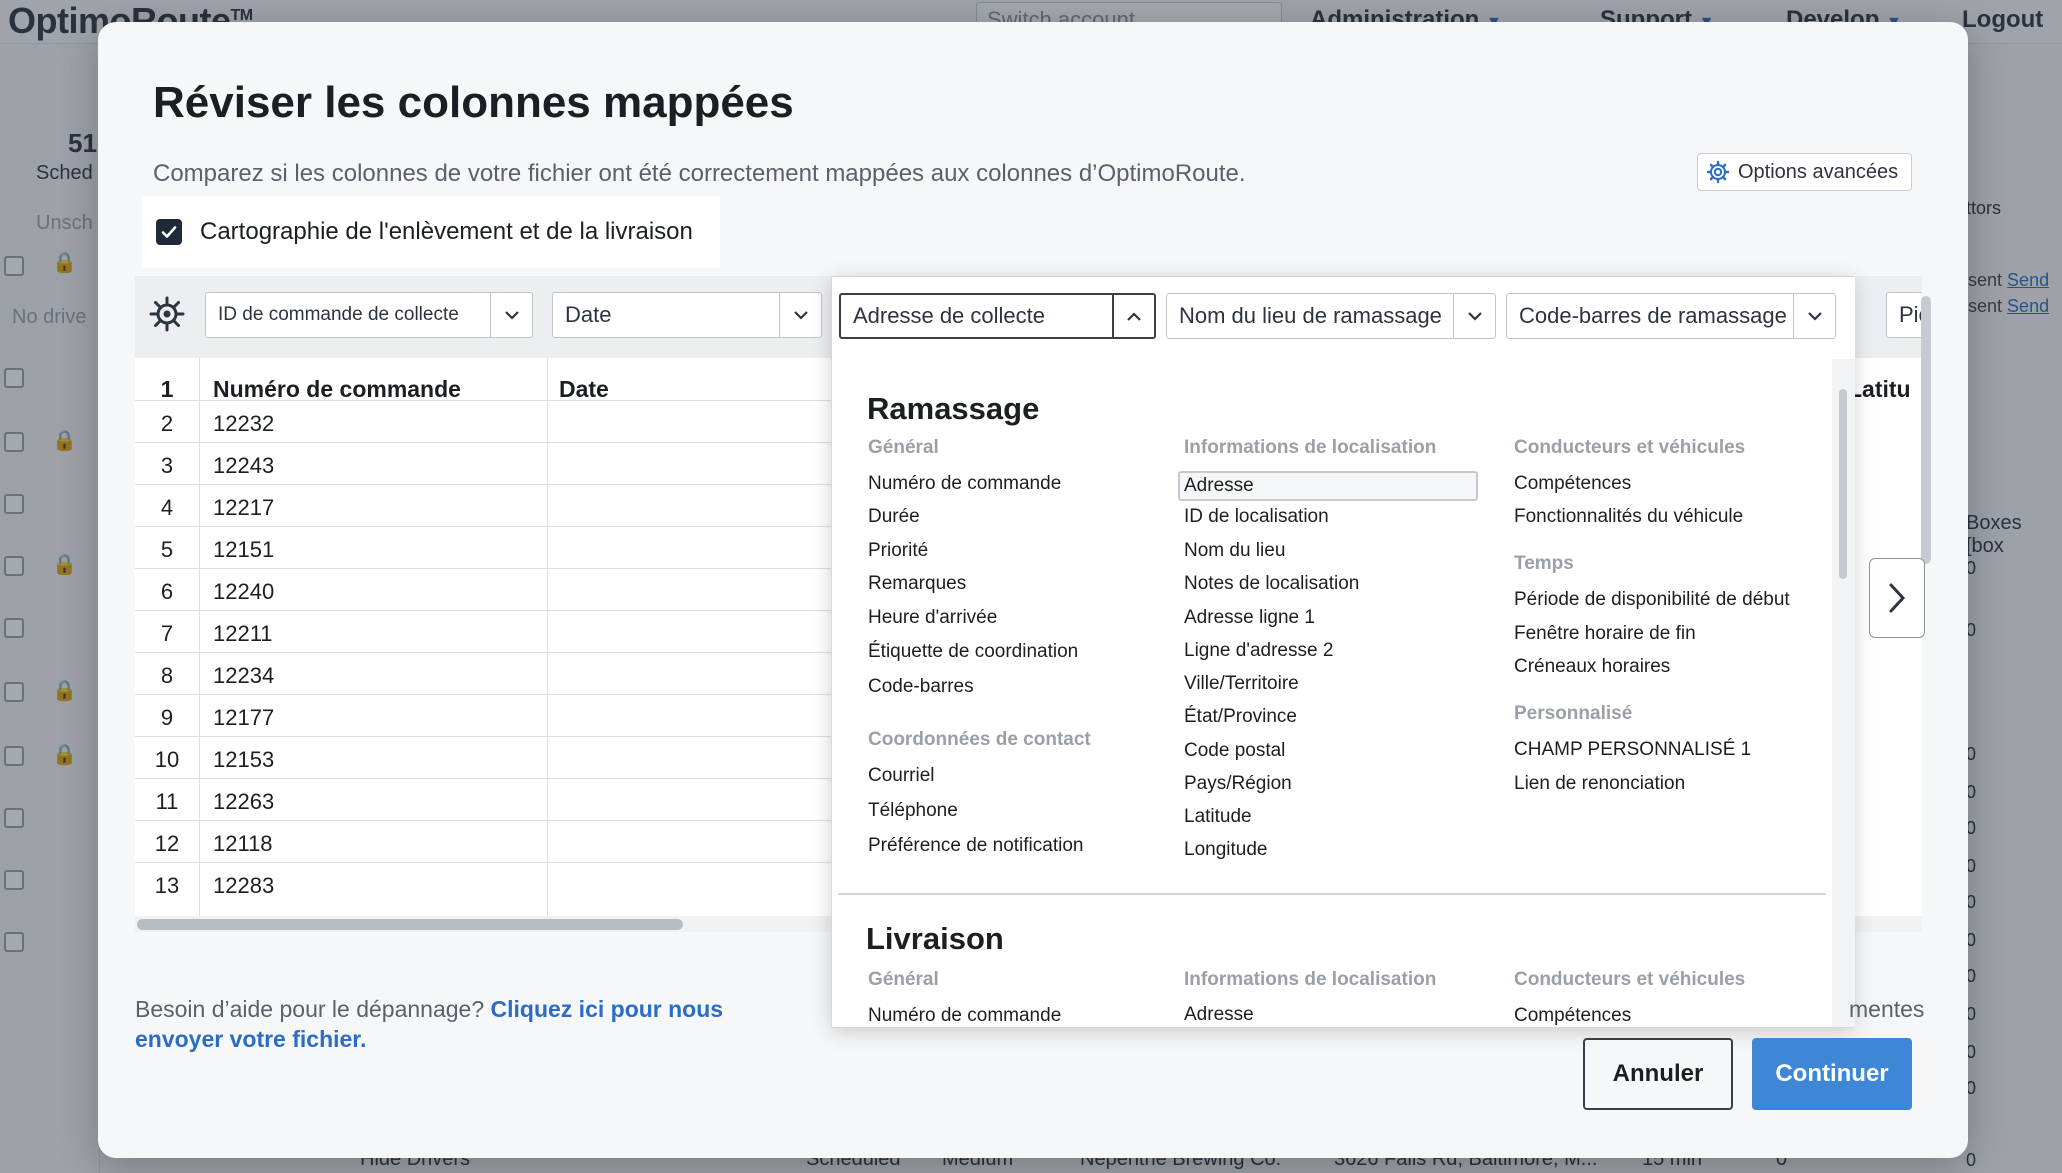 The width and height of the screenshot is (2062, 1173). Describe the element at coordinates (1843, 693) in the screenshot. I see `dropdown-scrollbar` at that location.